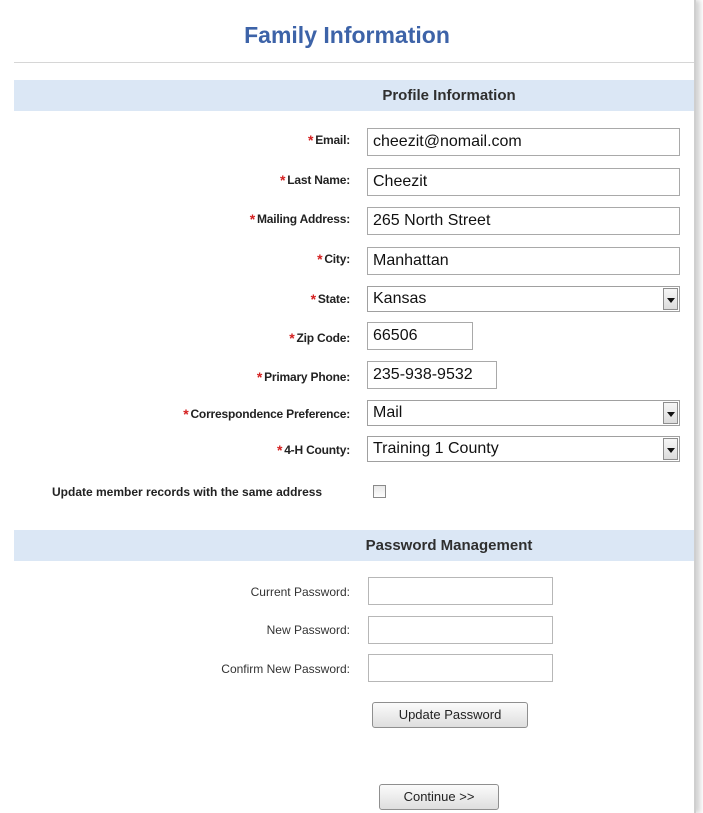 This screenshot has height=813, width=703. Describe the element at coordinates (400, 298) in the screenshot. I see `state-selected-value: Kansas` at that location.